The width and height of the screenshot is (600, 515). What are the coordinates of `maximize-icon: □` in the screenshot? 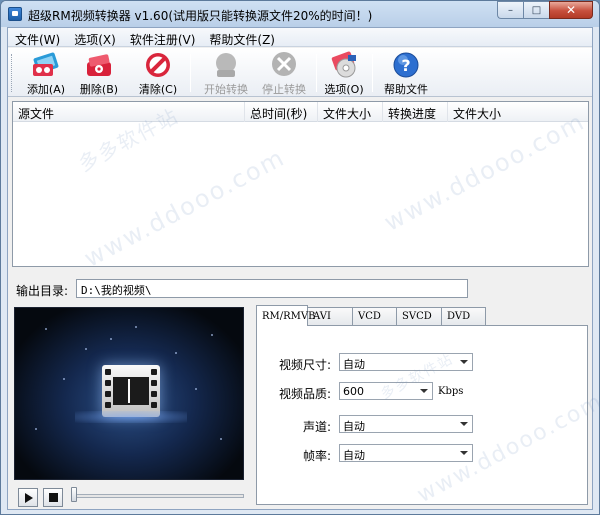 It's located at (536, 10).